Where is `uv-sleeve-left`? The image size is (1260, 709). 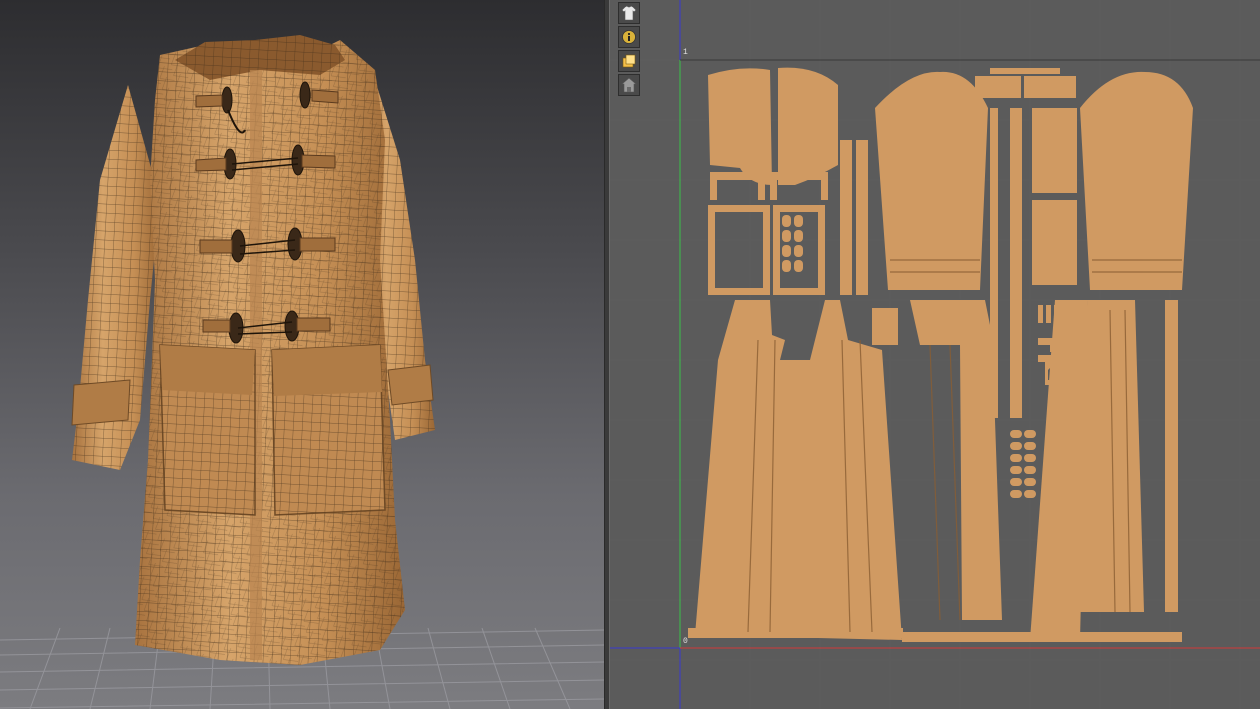
uv-sleeve-left is located at coordinates (931, 181).